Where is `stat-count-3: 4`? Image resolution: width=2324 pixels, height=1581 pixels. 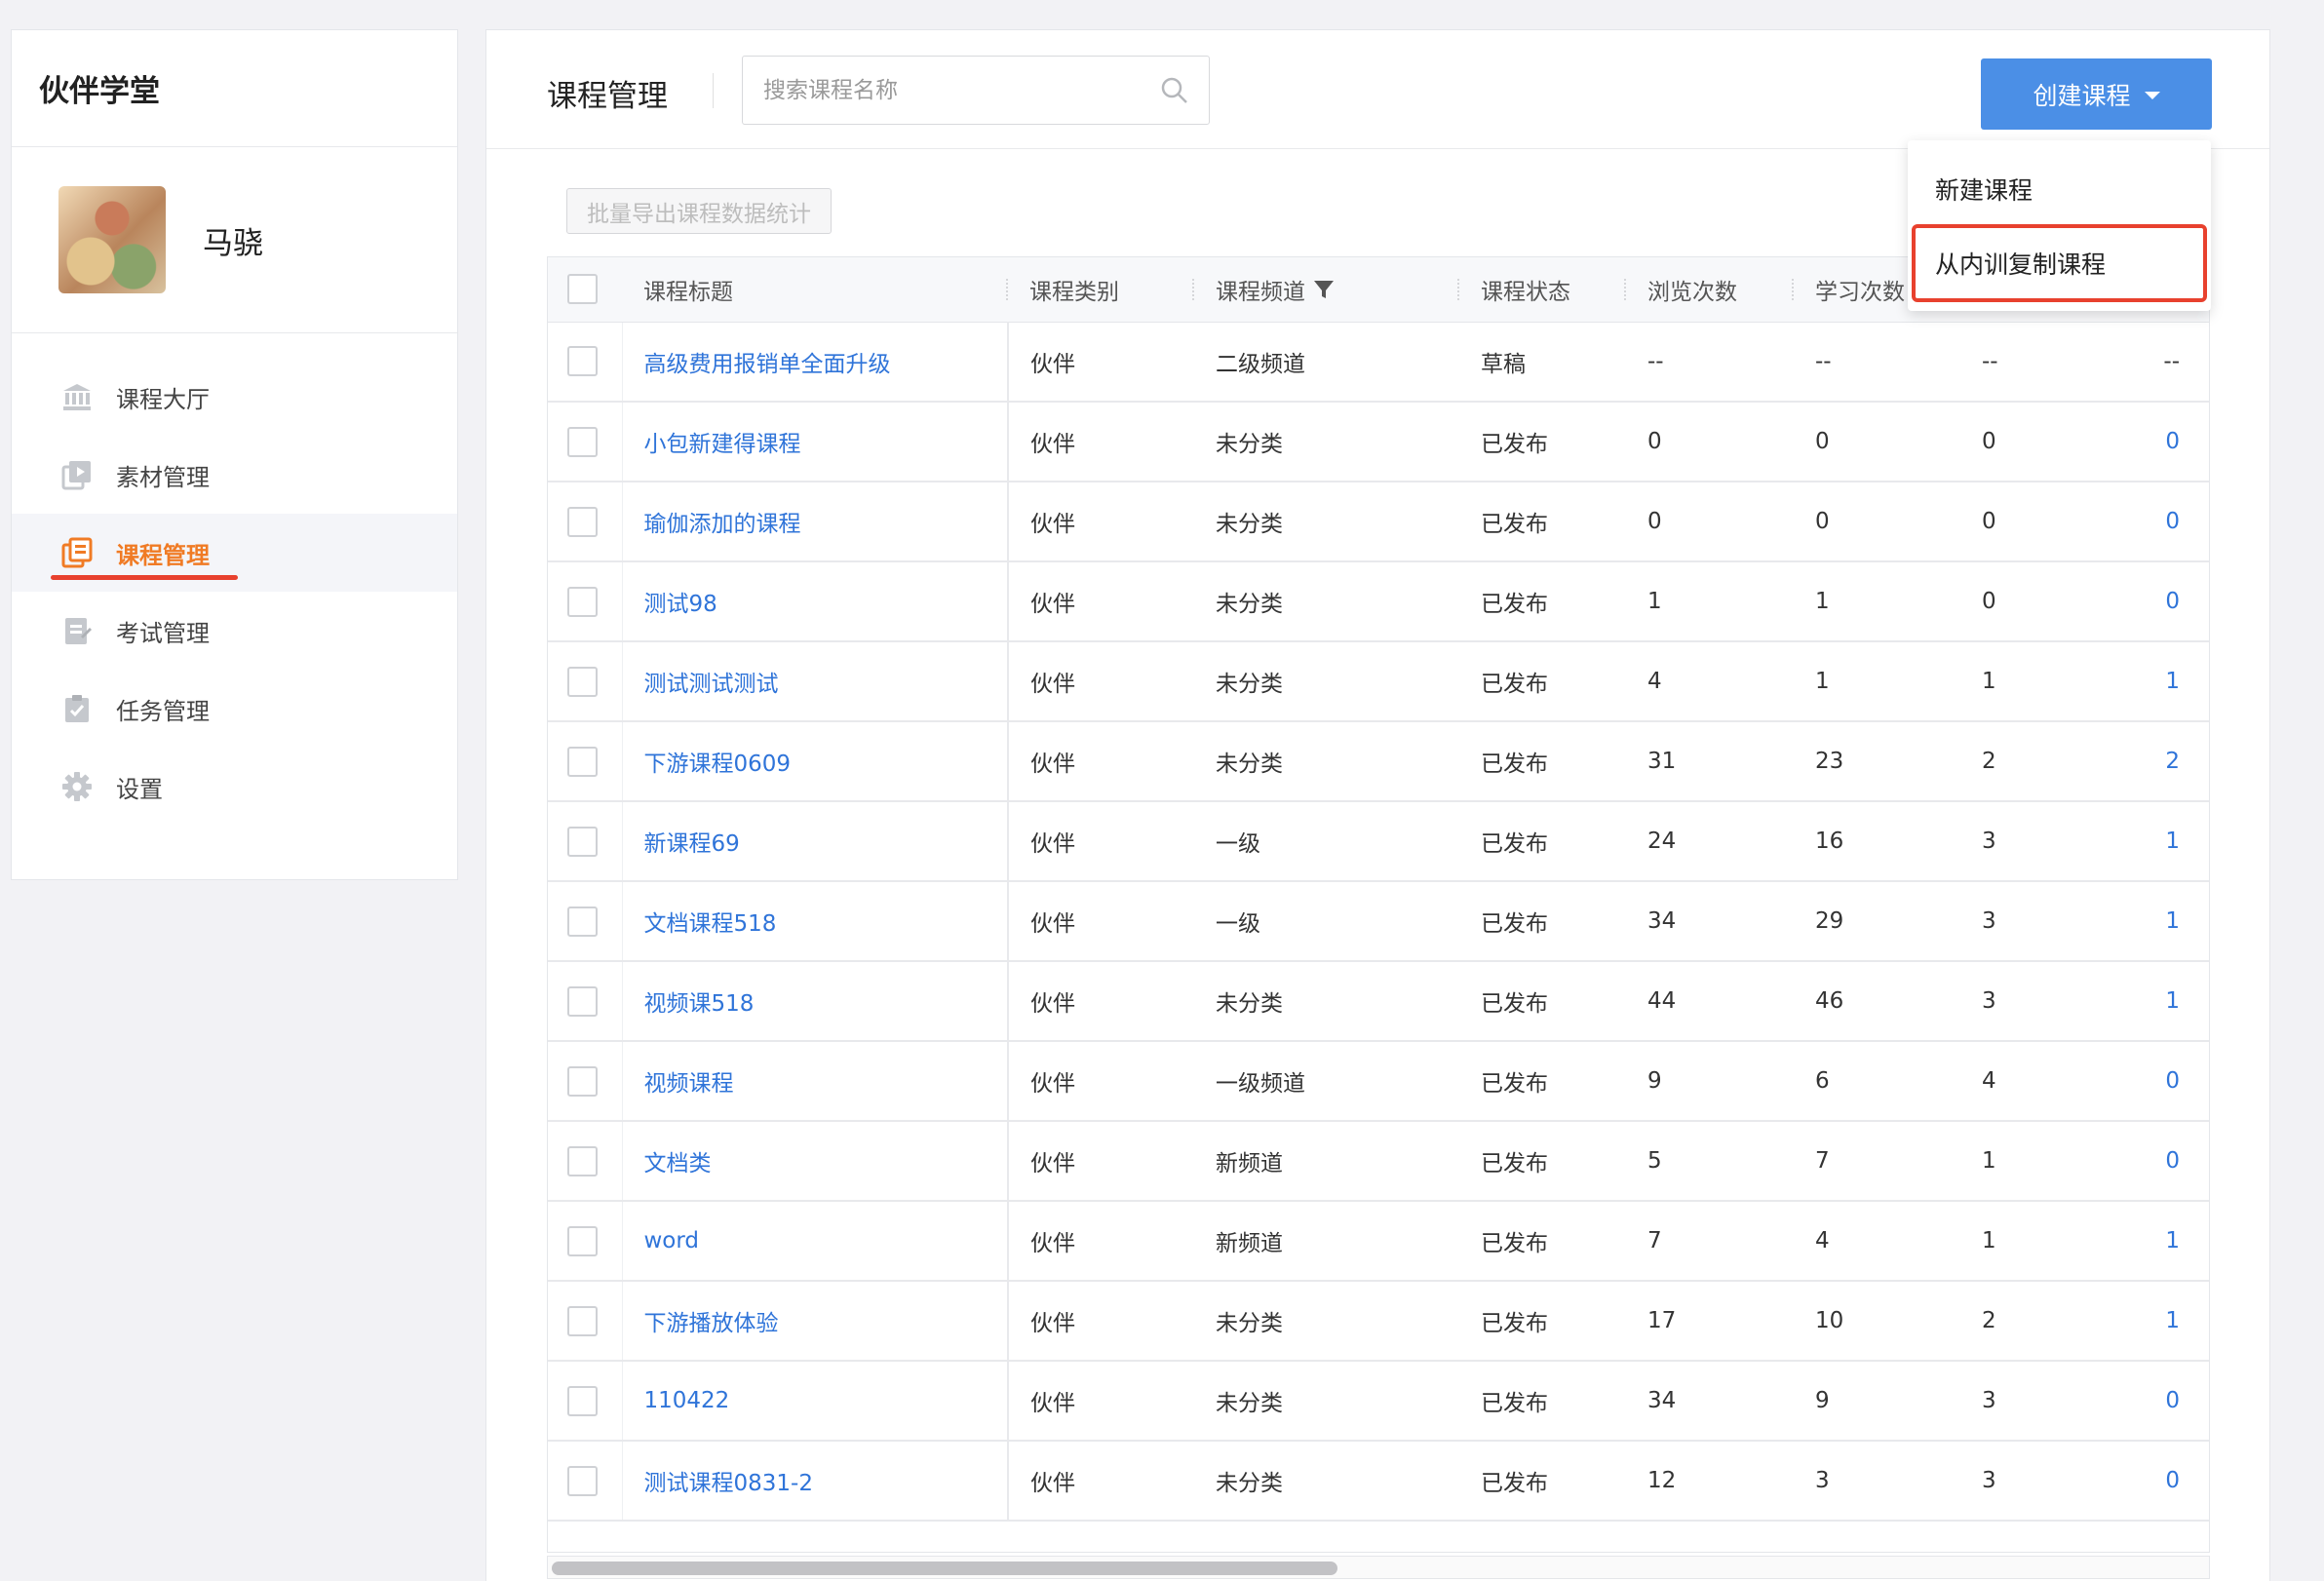
stat-count-3: 4 is located at coordinates (1989, 1081).